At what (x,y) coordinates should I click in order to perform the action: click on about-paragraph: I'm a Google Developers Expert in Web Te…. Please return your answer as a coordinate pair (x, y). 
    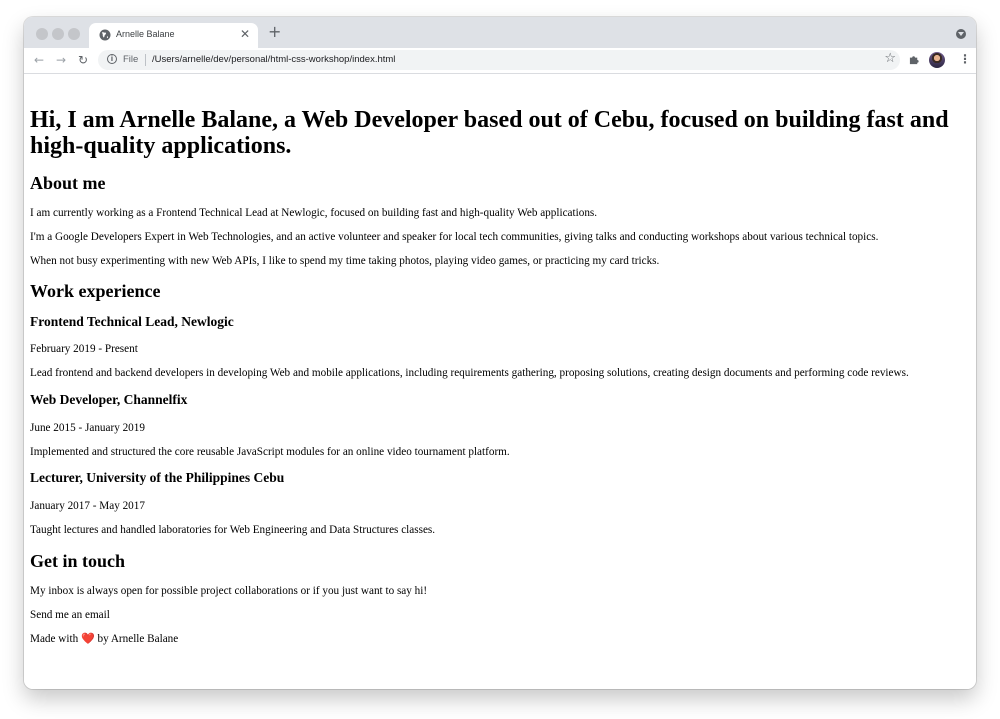
    Looking at the image, I should click on (454, 237).